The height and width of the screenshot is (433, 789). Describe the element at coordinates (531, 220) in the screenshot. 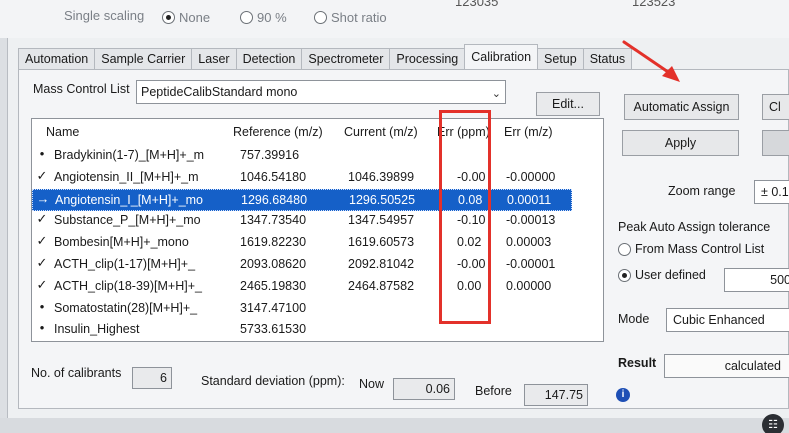

I see `cell-err-mz: -0.00013` at that location.